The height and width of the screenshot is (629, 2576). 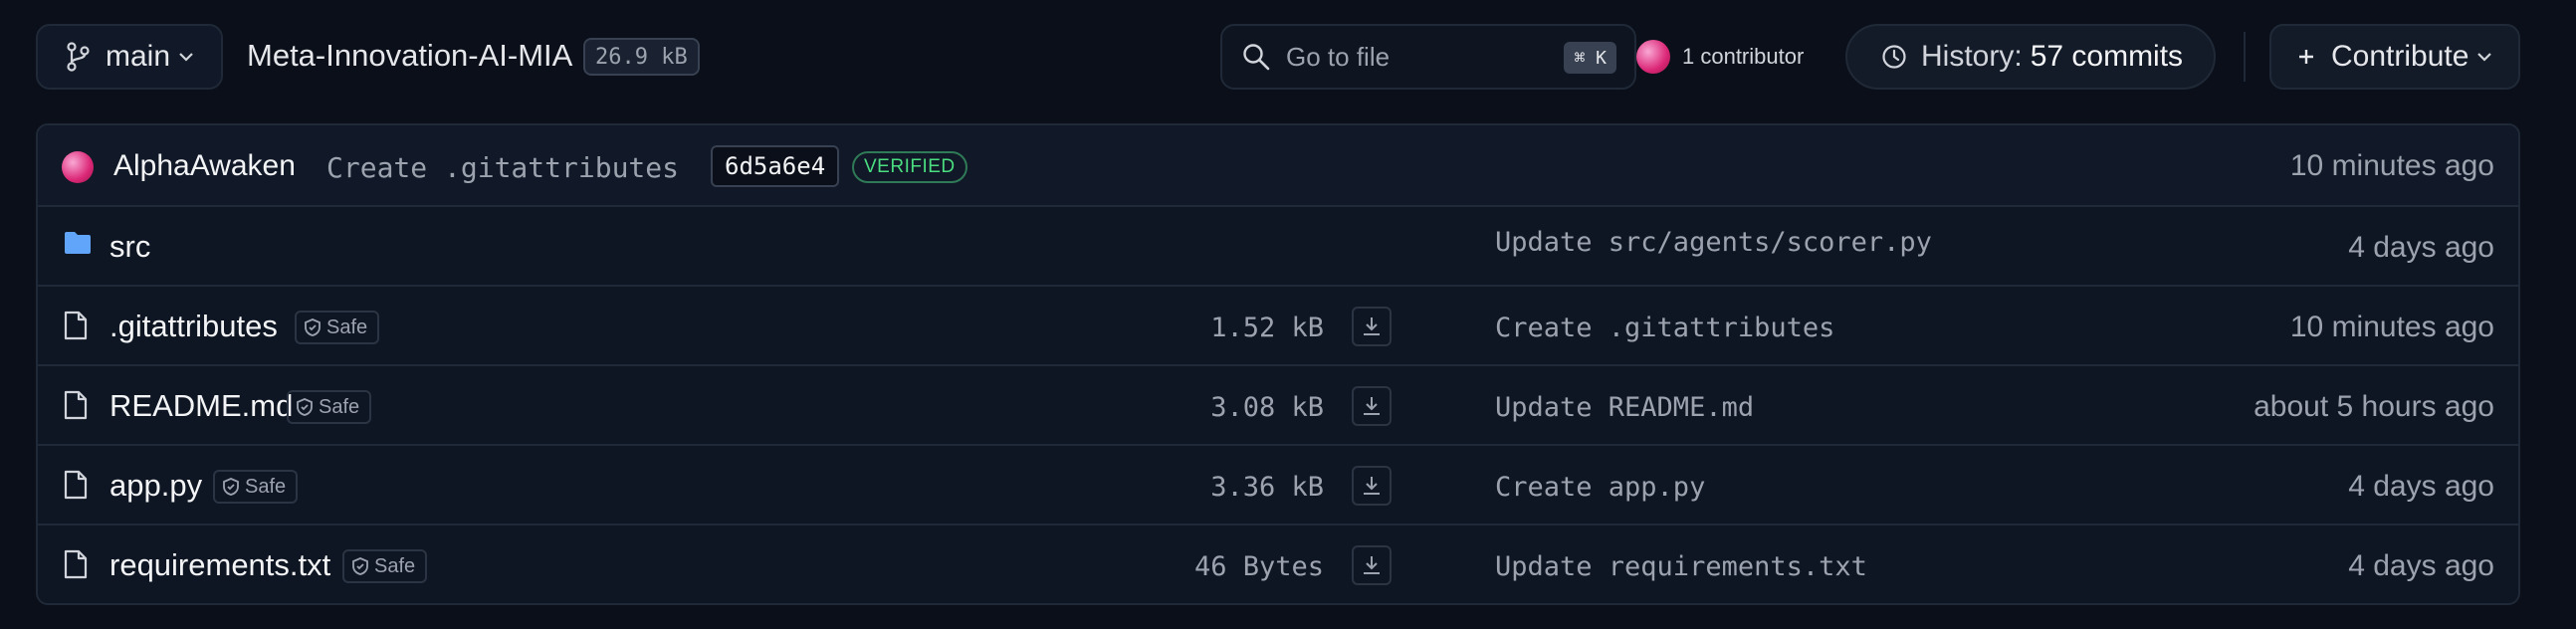 I want to click on contributors-link: 1 contributor, so click(x=1743, y=57).